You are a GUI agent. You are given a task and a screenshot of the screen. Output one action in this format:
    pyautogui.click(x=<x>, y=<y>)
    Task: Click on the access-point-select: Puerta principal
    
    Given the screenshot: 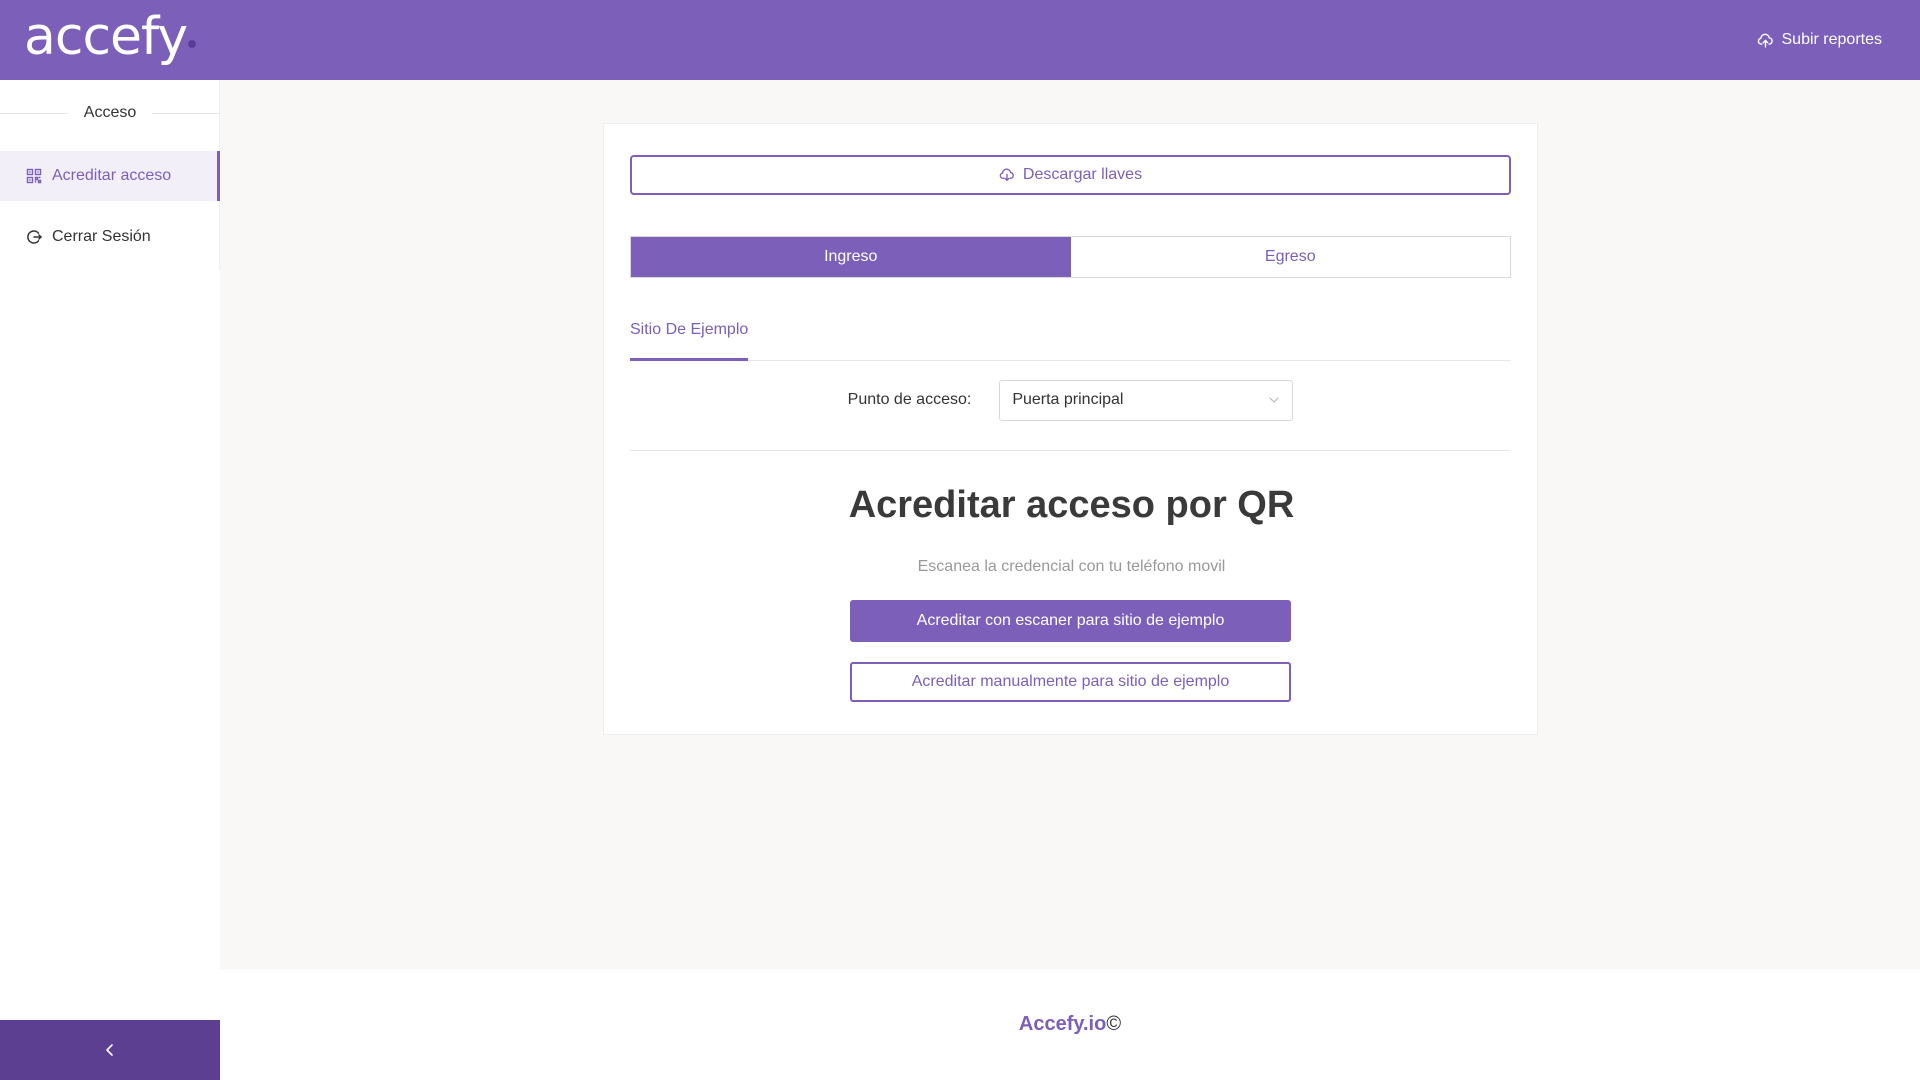 What is the action you would take?
    pyautogui.click(x=1146, y=400)
    